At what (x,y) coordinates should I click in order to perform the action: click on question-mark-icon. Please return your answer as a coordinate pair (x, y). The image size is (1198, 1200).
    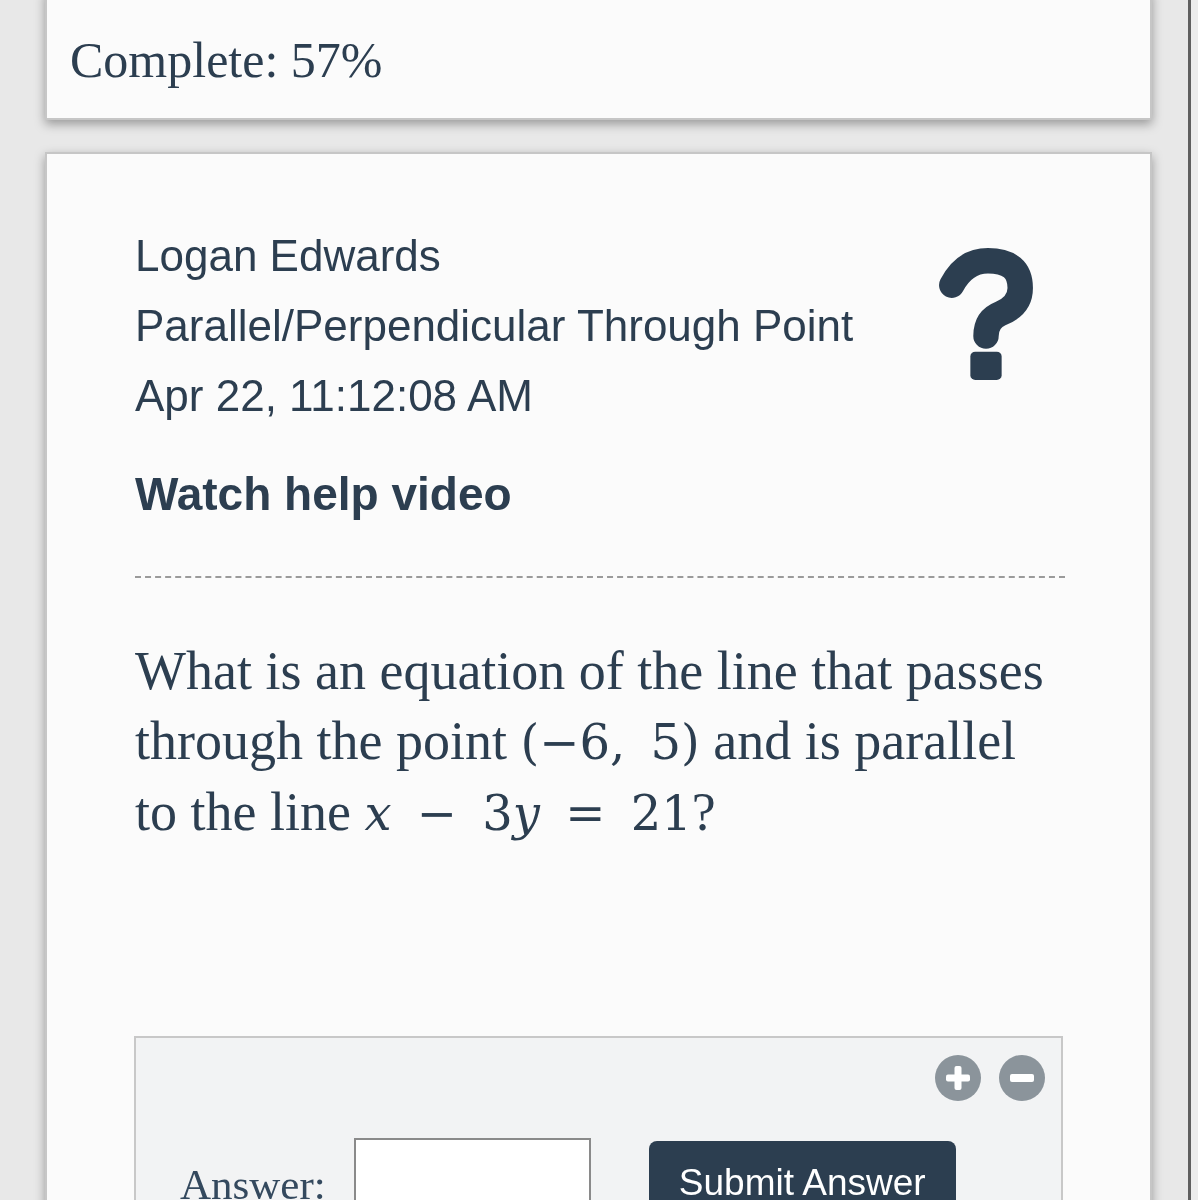
    Looking at the image, I should click on (986, 314).